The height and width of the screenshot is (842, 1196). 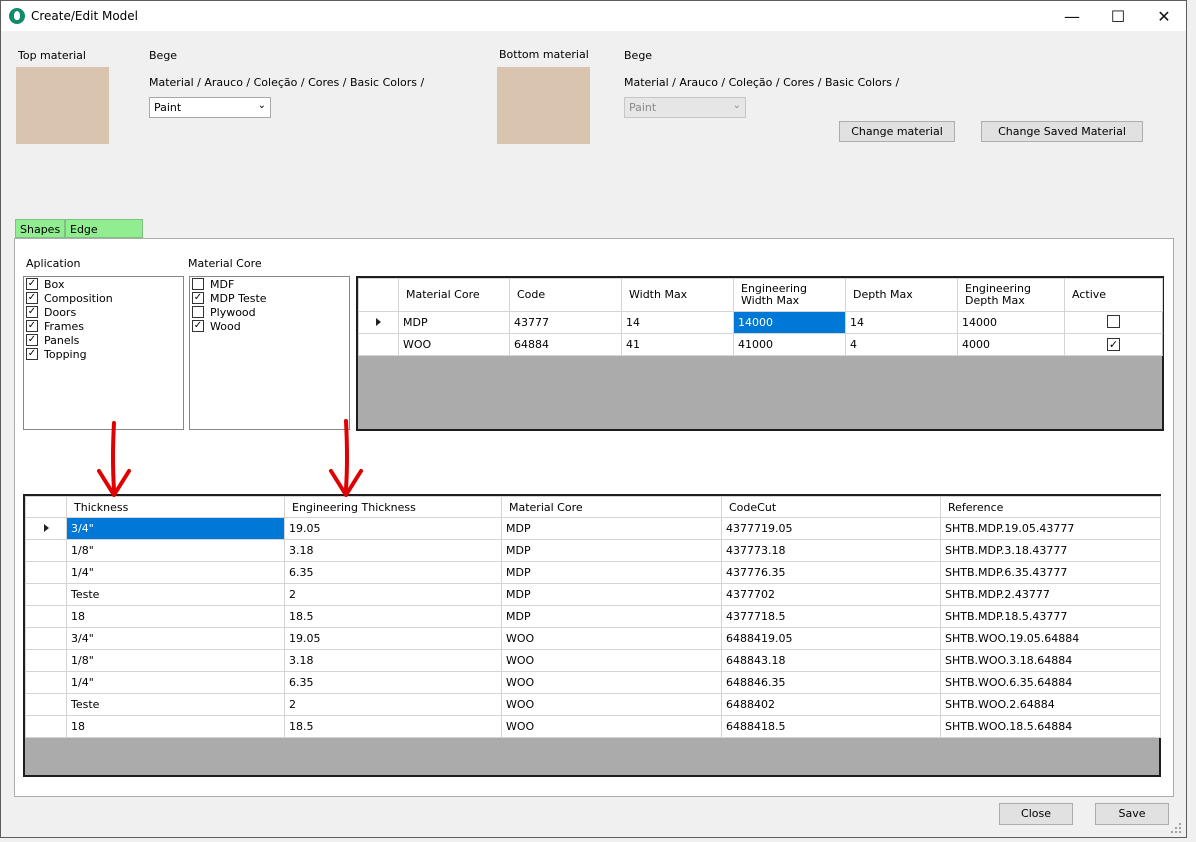 What do you see at coordinates (393, 507) in the screenshot?
I see `column-header: Engineering Thickness` at bounding box center [393, 507].